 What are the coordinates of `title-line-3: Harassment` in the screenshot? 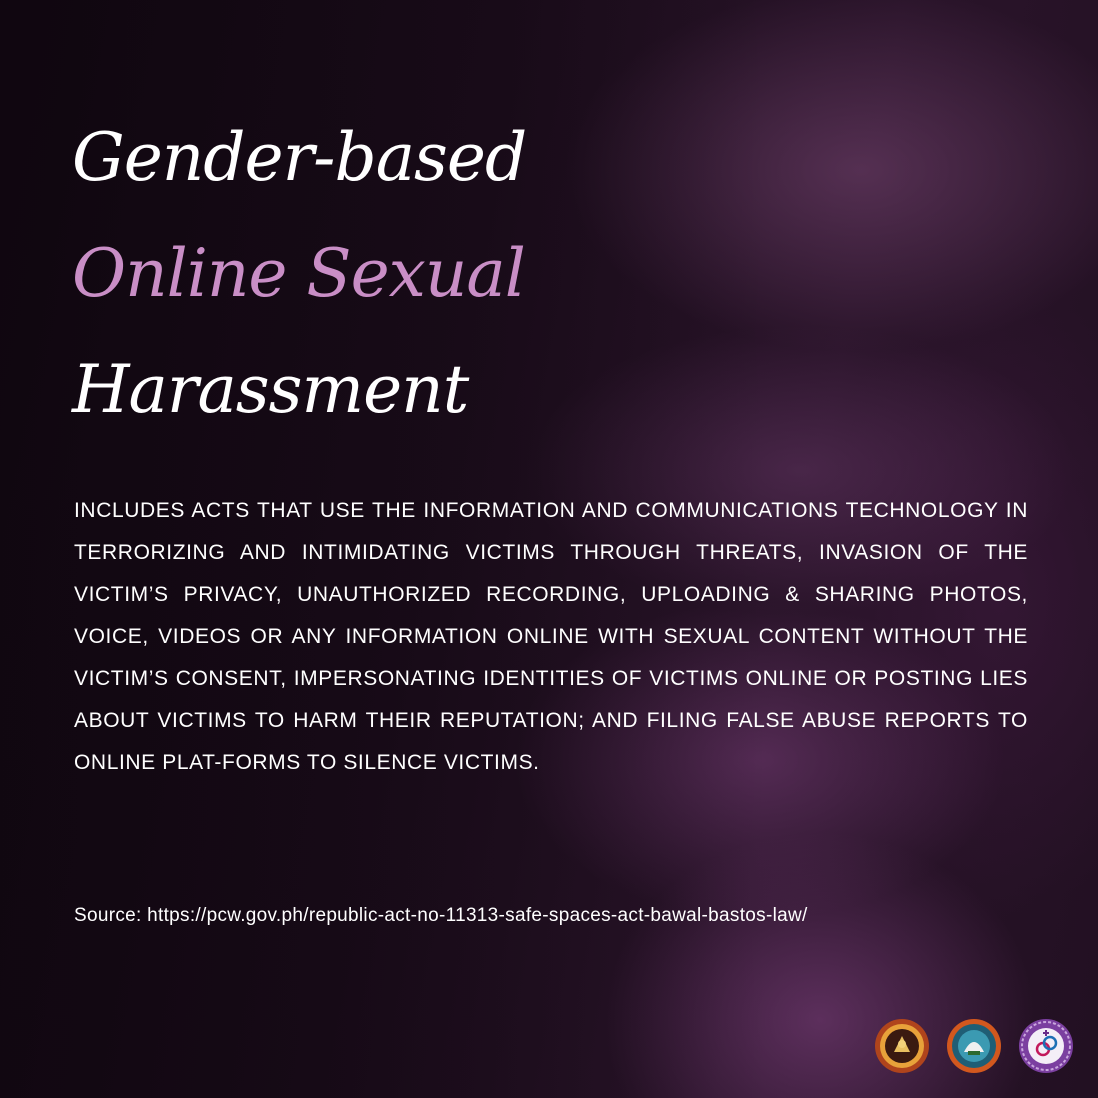 It's located at (270, 389).